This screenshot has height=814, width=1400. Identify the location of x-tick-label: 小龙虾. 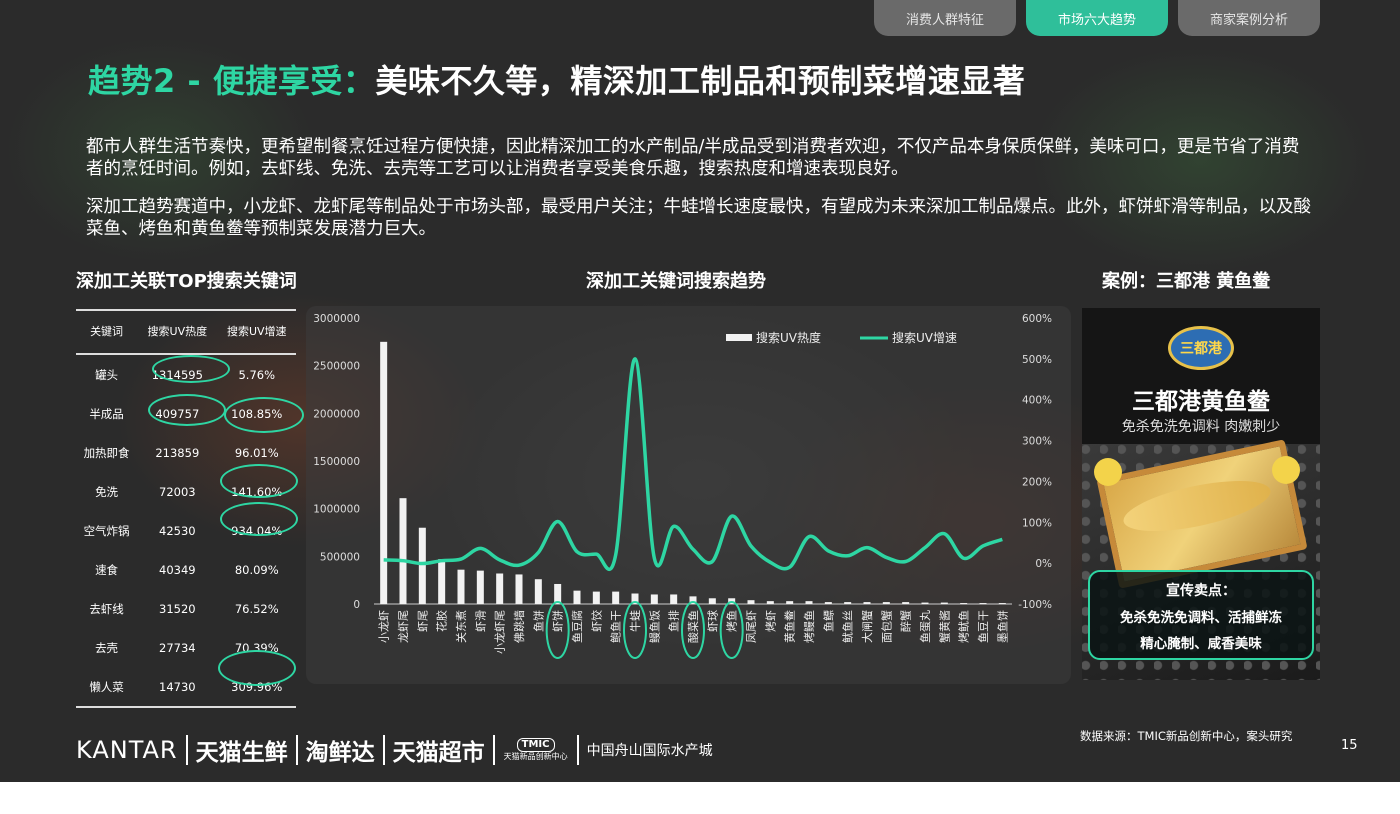
(384, 626).